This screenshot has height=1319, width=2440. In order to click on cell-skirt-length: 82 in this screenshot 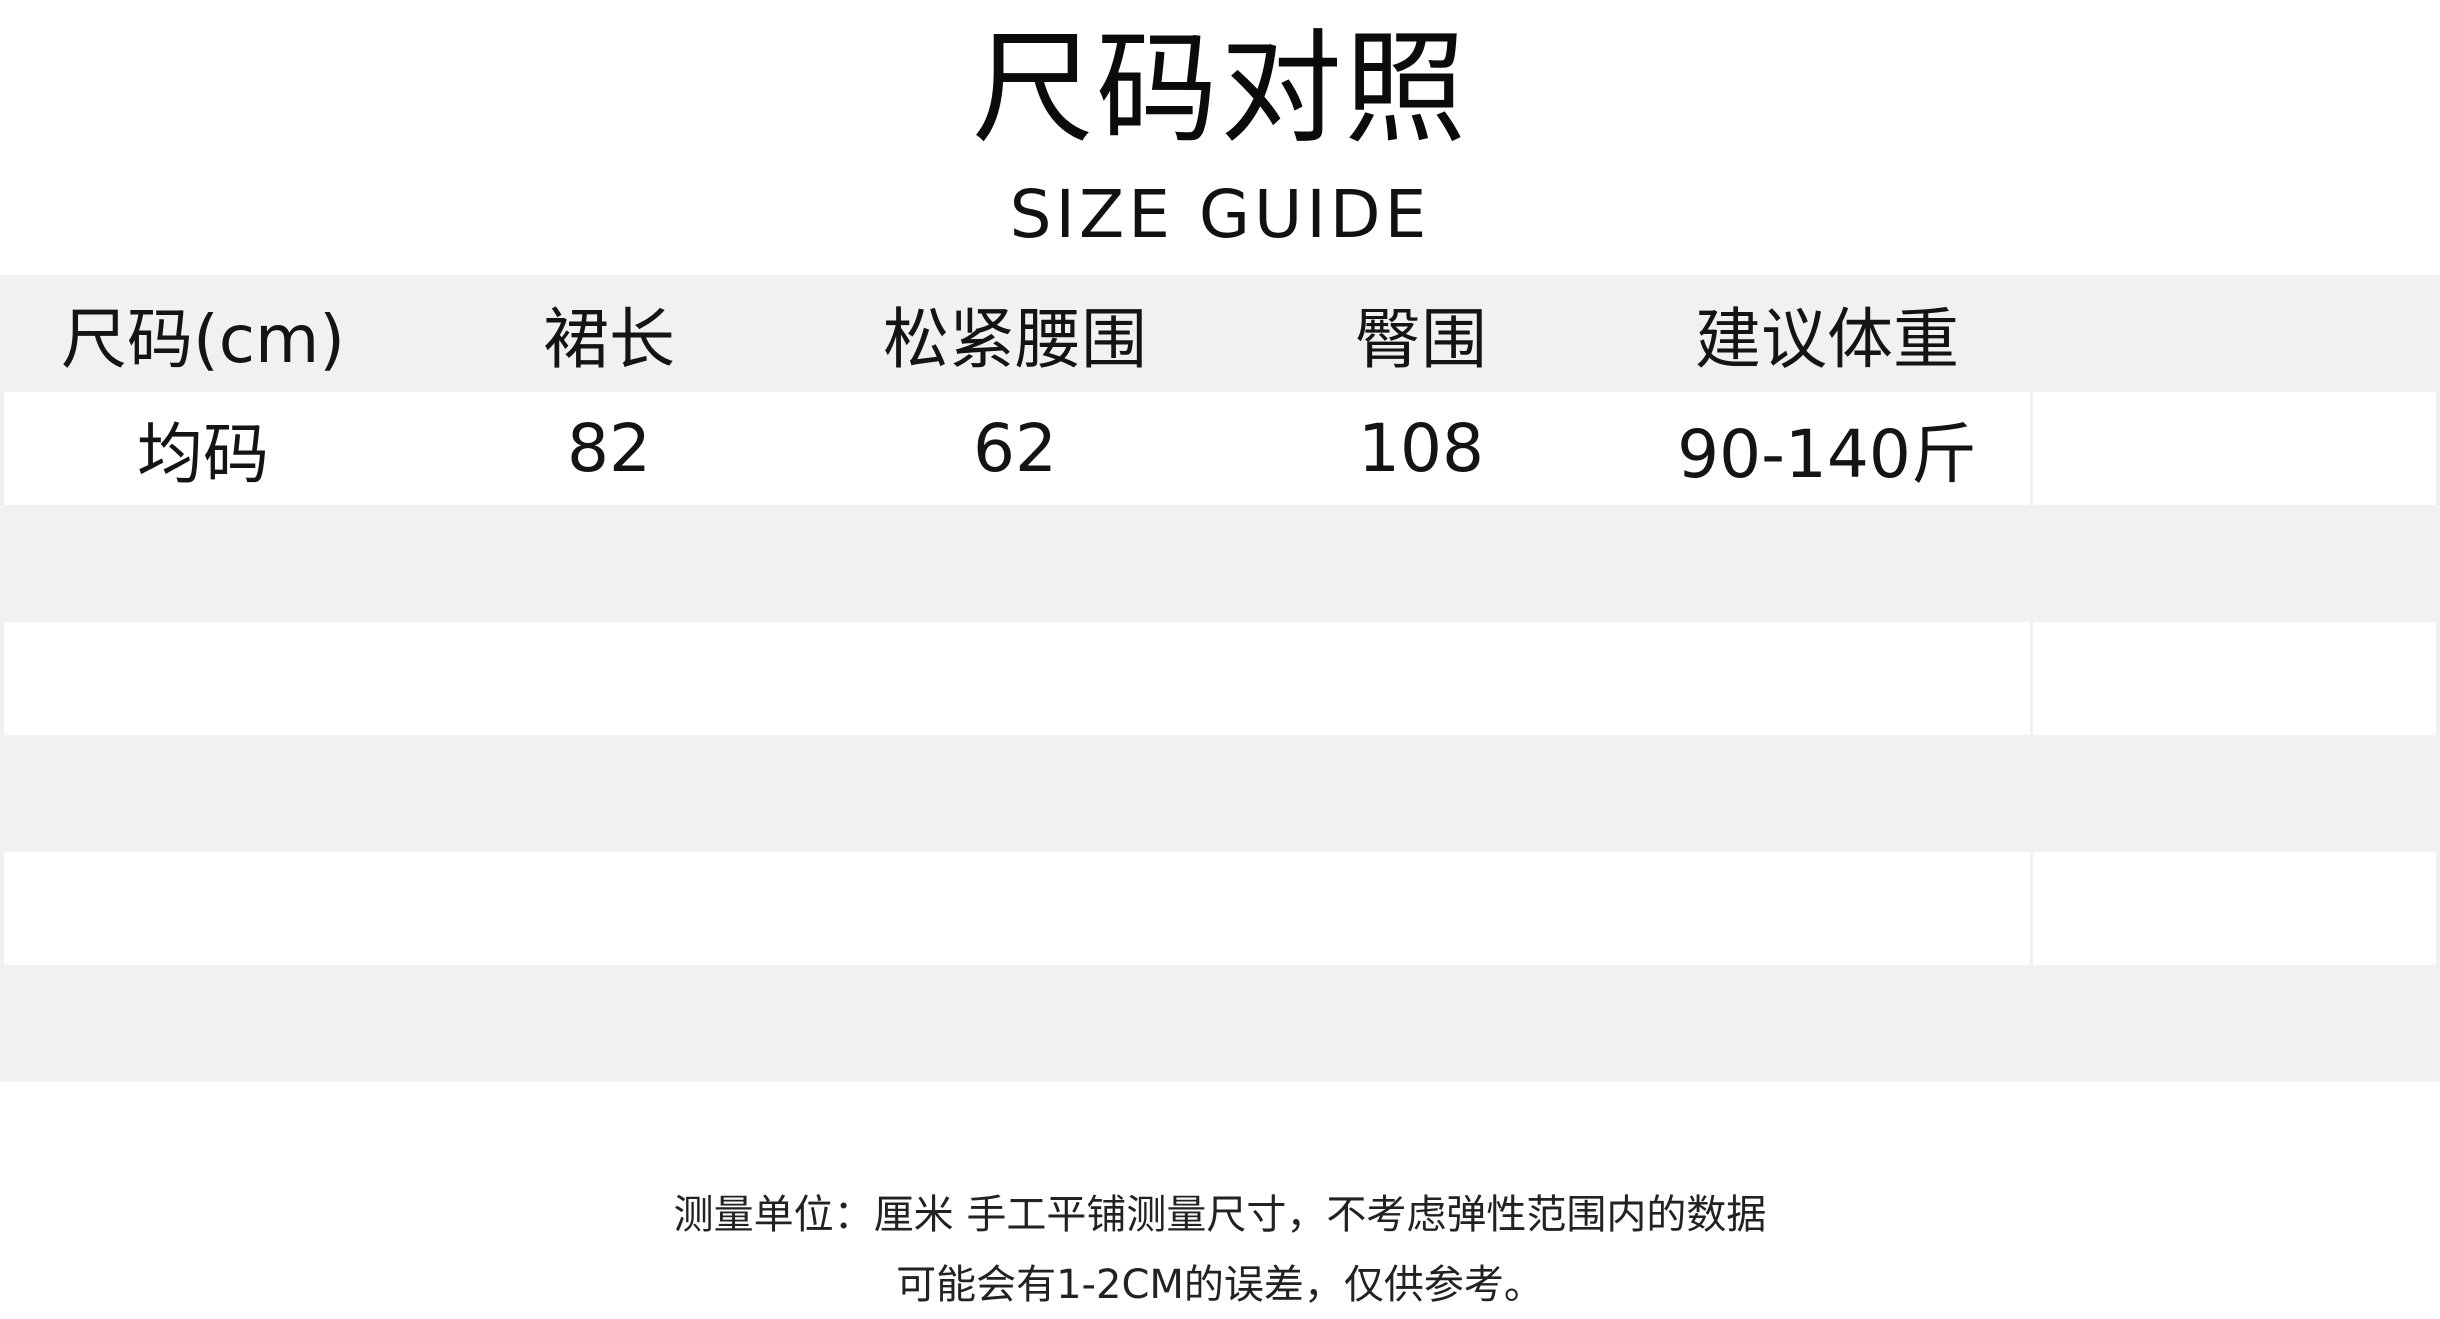, I will do `click(609, 448)`.